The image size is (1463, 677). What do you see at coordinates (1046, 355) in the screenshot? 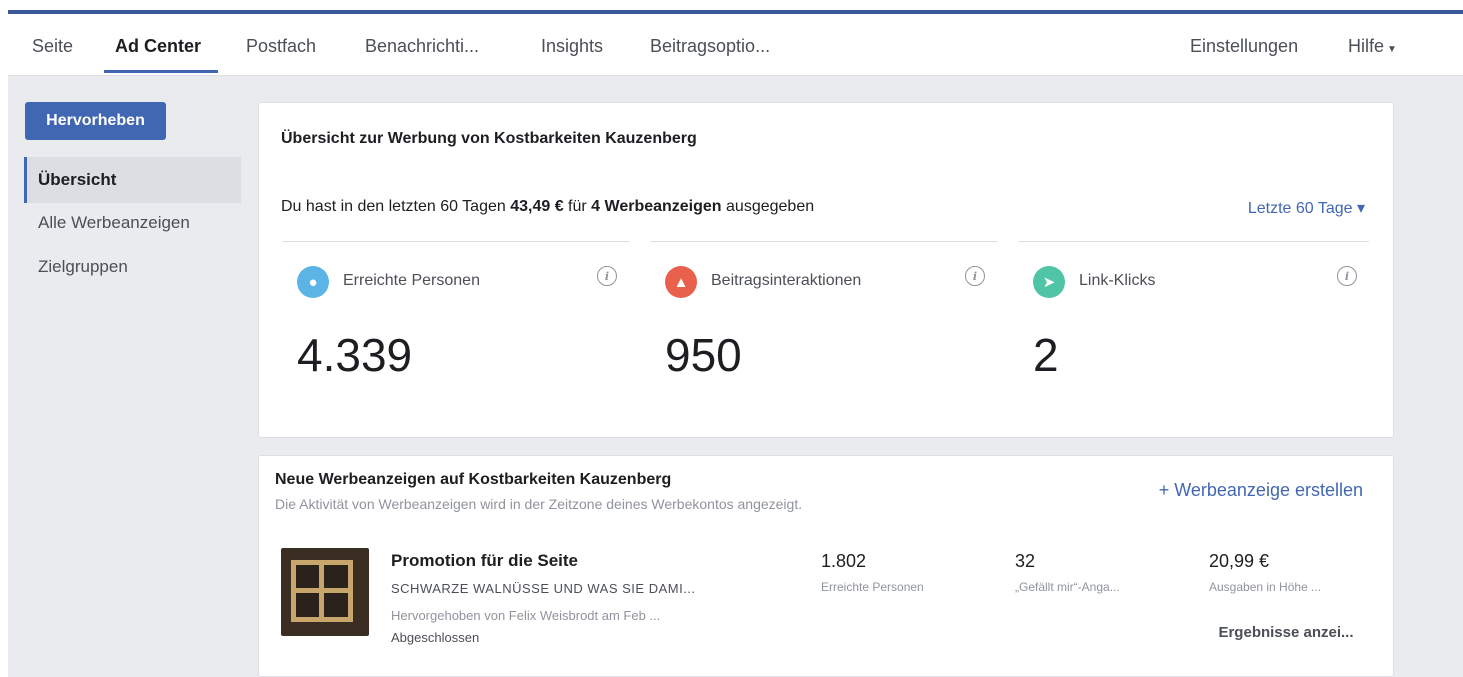
I see `metric-value: 2` at bounding box center [1046, 355].